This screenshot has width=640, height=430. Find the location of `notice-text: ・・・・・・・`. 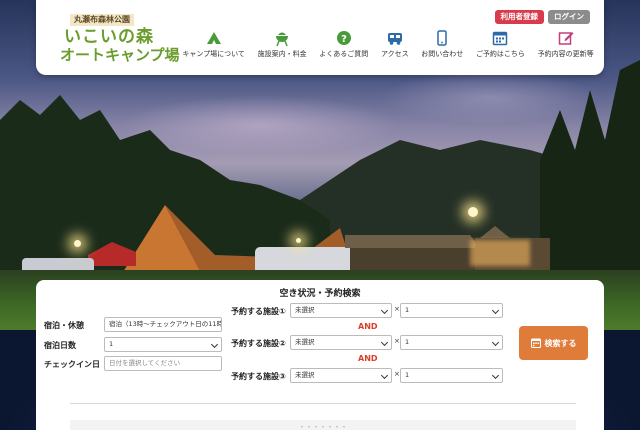

notice-text: ・・・・・・・ is located at coordinates (323, 426).